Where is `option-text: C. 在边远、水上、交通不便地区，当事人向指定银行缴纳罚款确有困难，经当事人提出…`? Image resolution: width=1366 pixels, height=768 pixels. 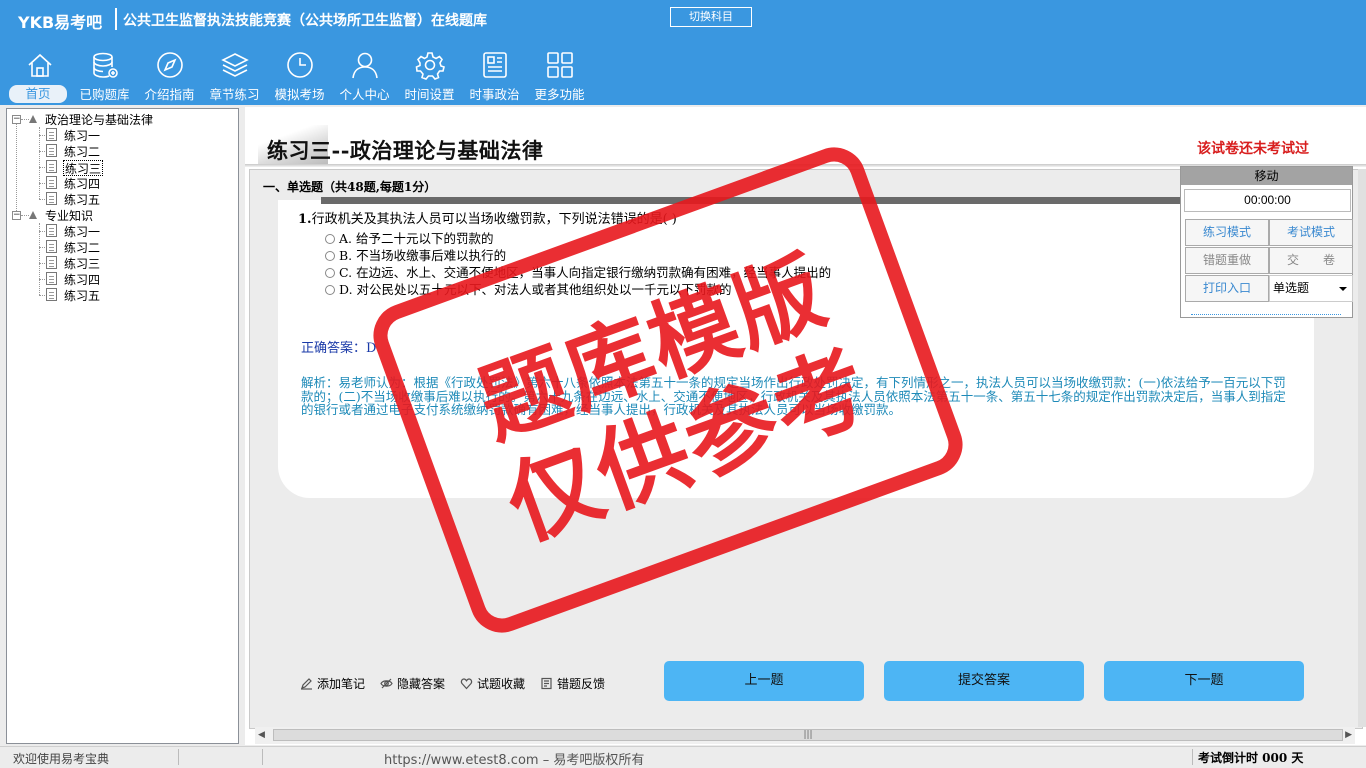
option-text: C. 在边远、水上、交通不便地区，当事人向指定银行缴纳罚款确有困难，经当事人提出… is located at coordinates (585, 272).